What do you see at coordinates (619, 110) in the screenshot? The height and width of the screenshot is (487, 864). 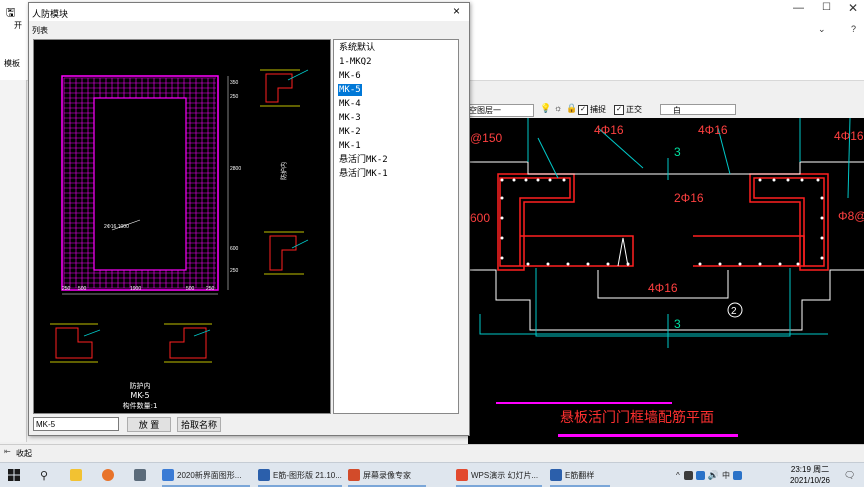 I see `ortho-checkbox: ✓` at bounding box center [619, 110].